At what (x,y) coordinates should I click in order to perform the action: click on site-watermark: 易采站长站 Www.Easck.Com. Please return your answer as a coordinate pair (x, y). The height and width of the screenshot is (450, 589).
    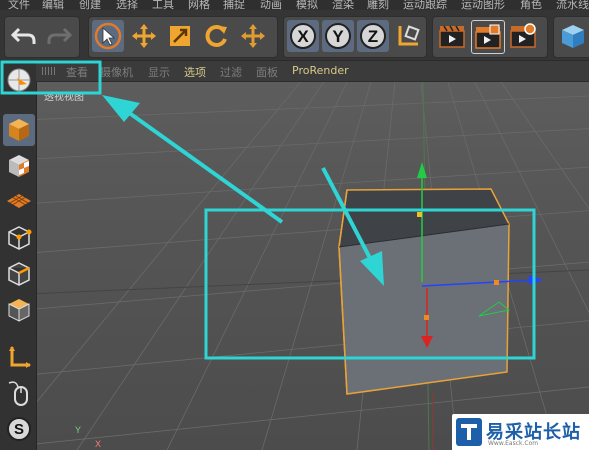
    Looking at the image, I should click on (520, 432).